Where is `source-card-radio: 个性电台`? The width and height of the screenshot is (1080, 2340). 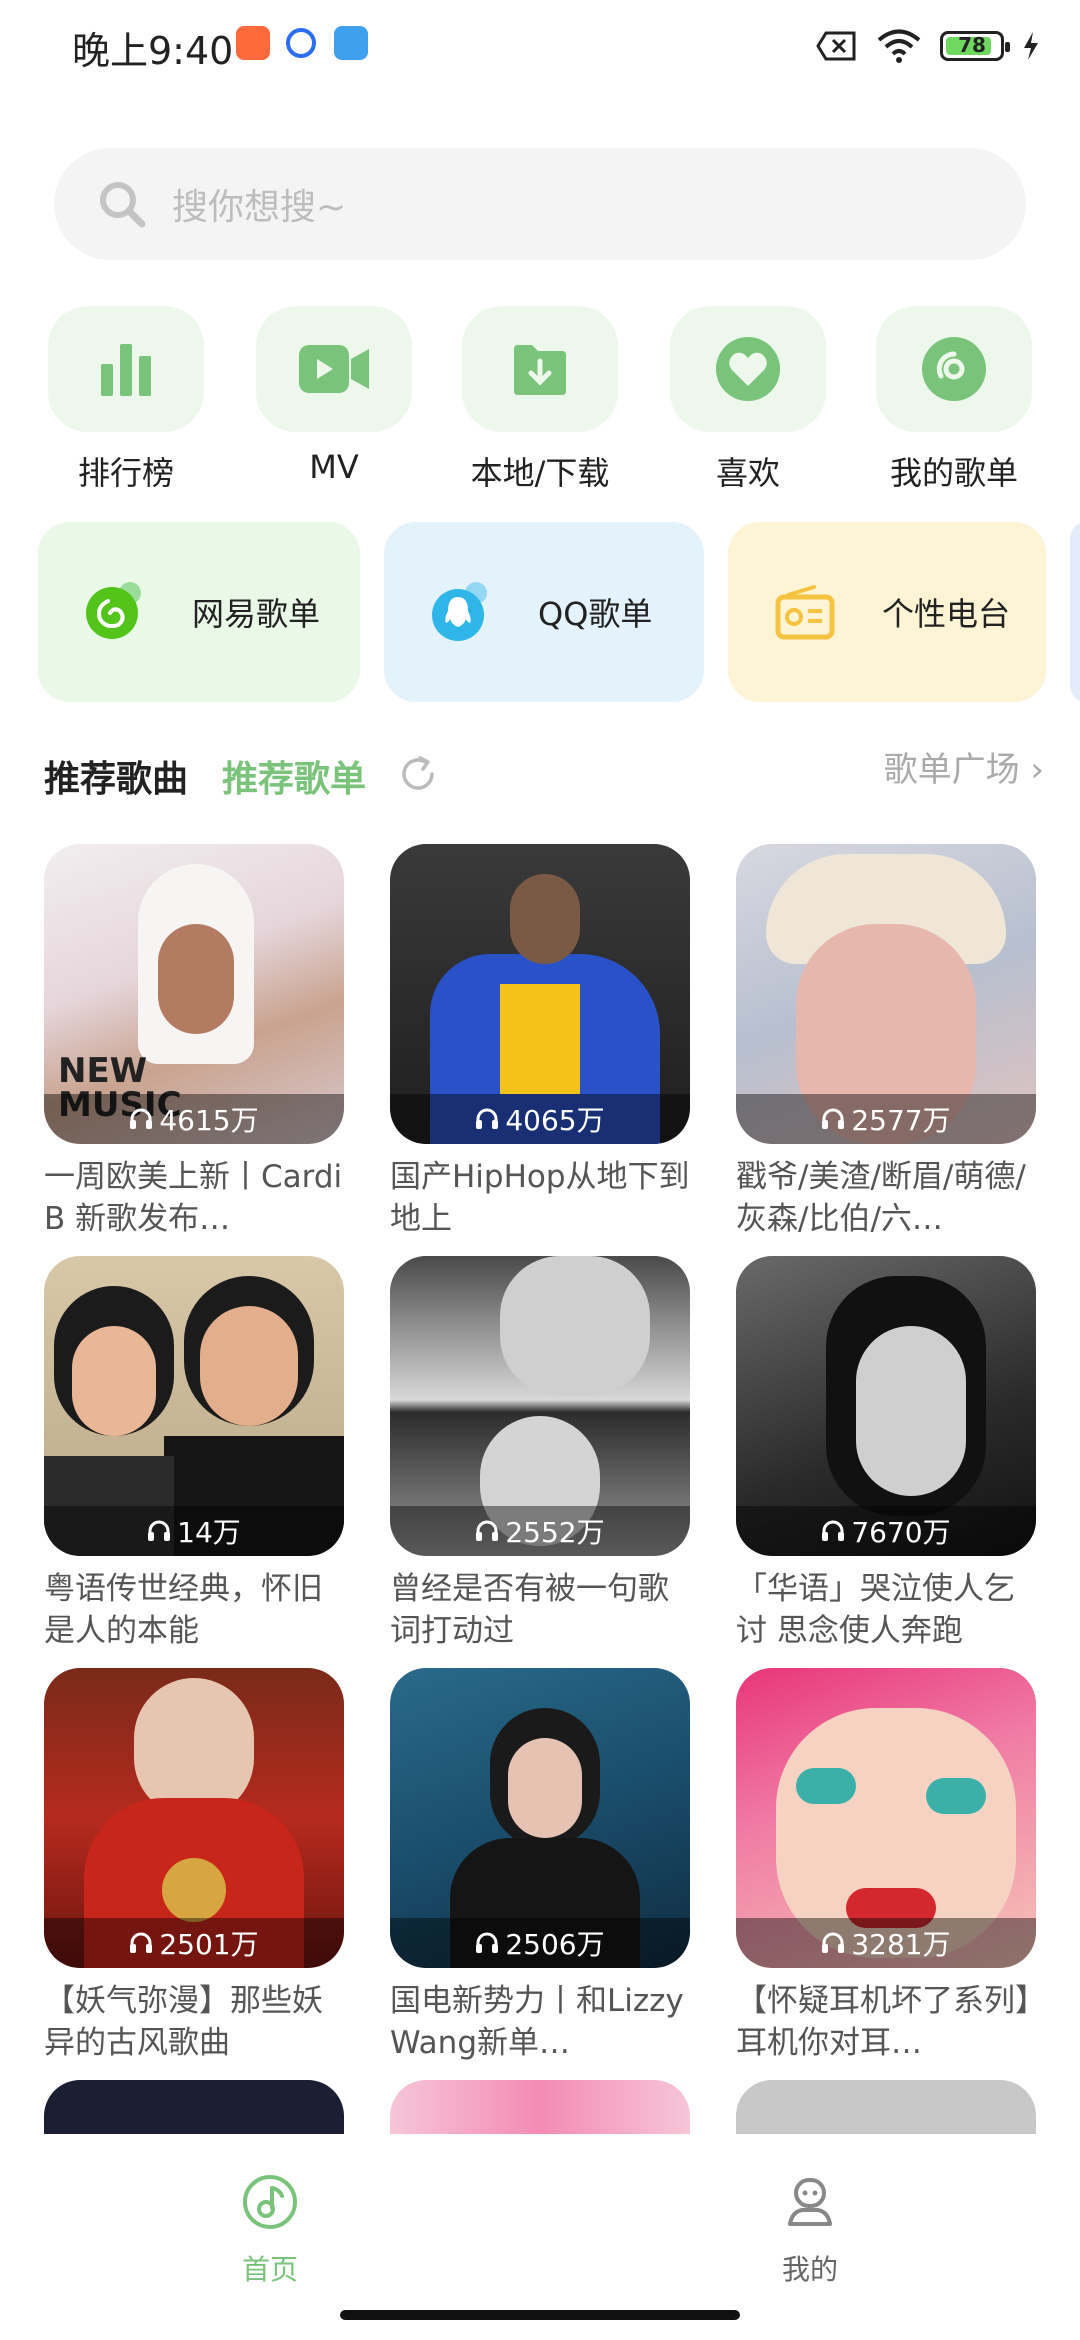
source-card-radio: 个性电台 is located at coordinates (887, 612).